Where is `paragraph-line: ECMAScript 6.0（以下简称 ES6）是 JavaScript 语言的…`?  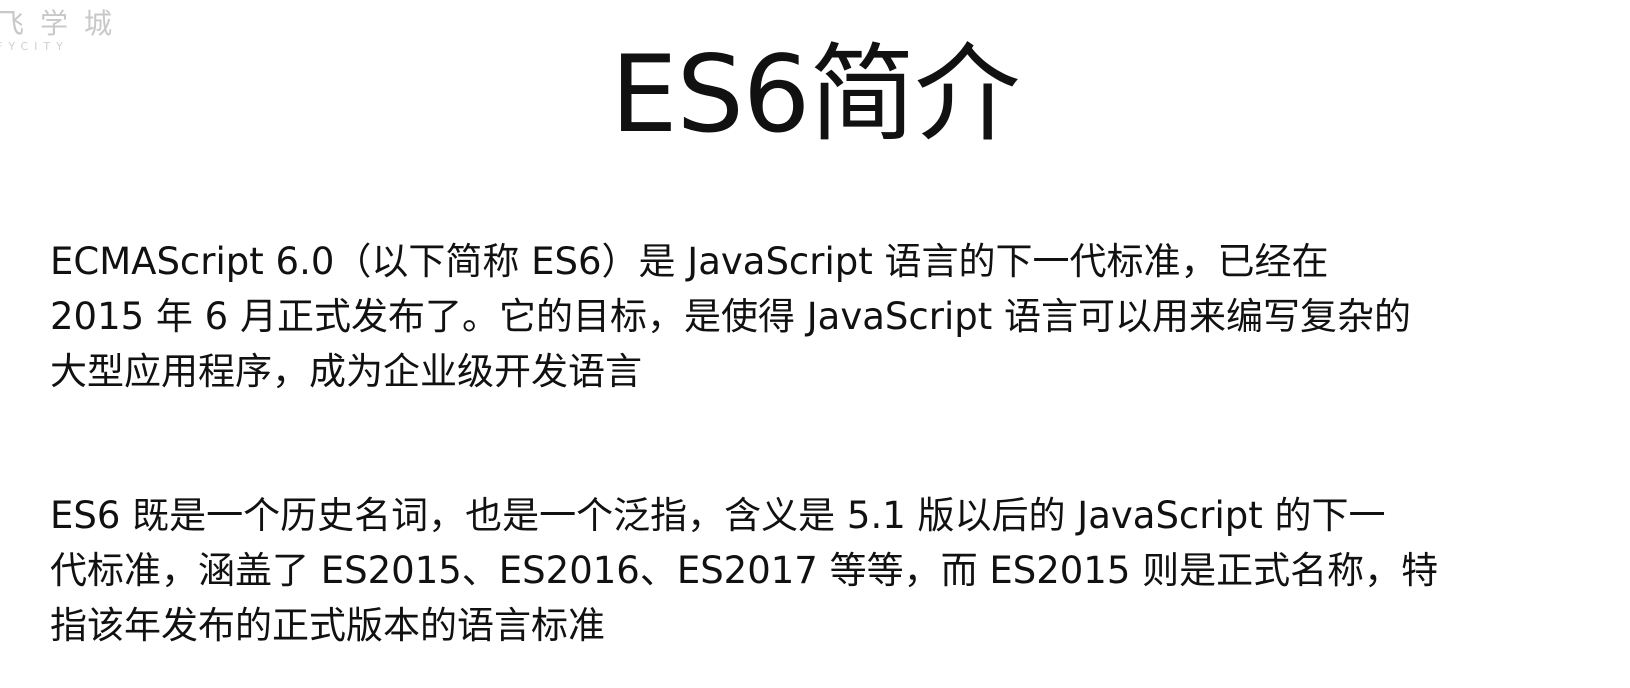 paragraph-line: ECMAScript 6.0（以下简称 ES6）是 JavaScript 语言的… is located at coordinates (689, 261).